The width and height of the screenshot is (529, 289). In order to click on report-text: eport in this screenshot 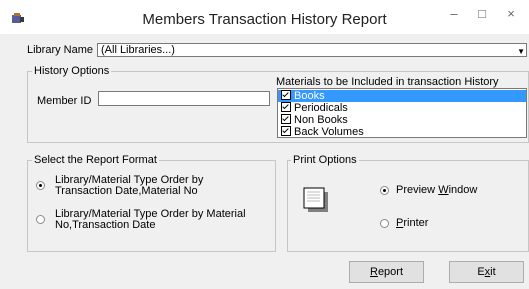, I will do `click(390, 272)`.